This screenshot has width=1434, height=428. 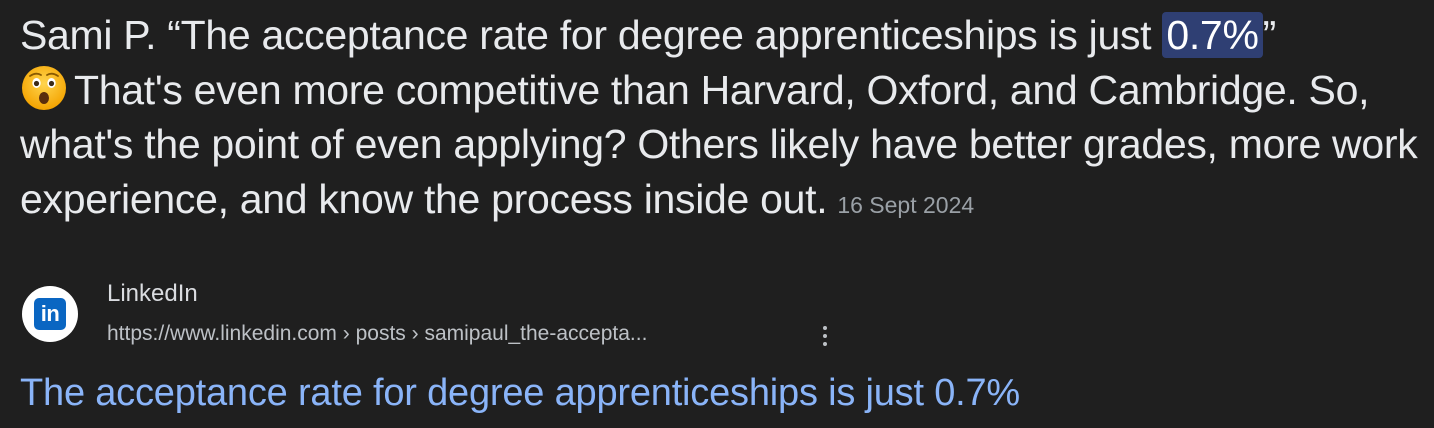 What do you see at coordinates (88, 35) in the screenshot?
I see `snippet-author: Sami P.` at bounding box center [88, 35].